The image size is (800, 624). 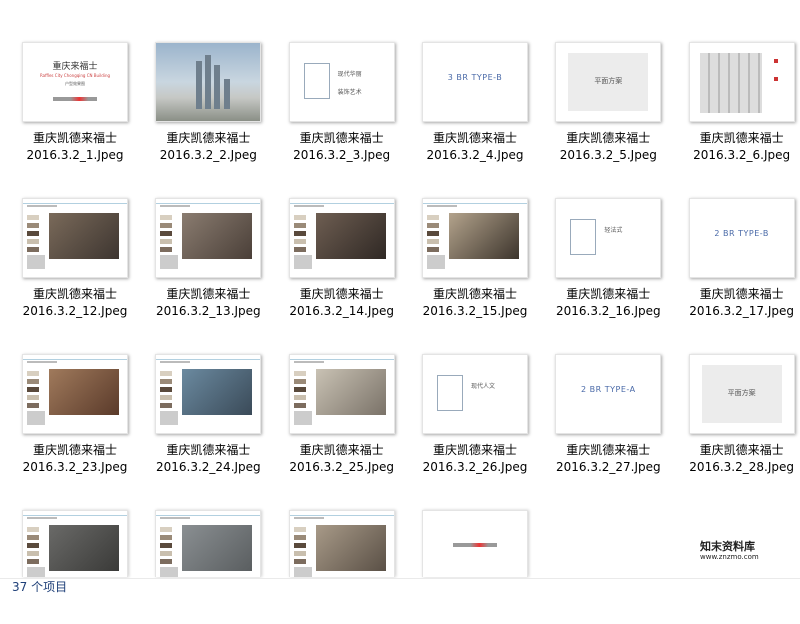 I want to click on file-name-line2: 2016.3.2_28.Jpeg, so click(x=741, y=467).